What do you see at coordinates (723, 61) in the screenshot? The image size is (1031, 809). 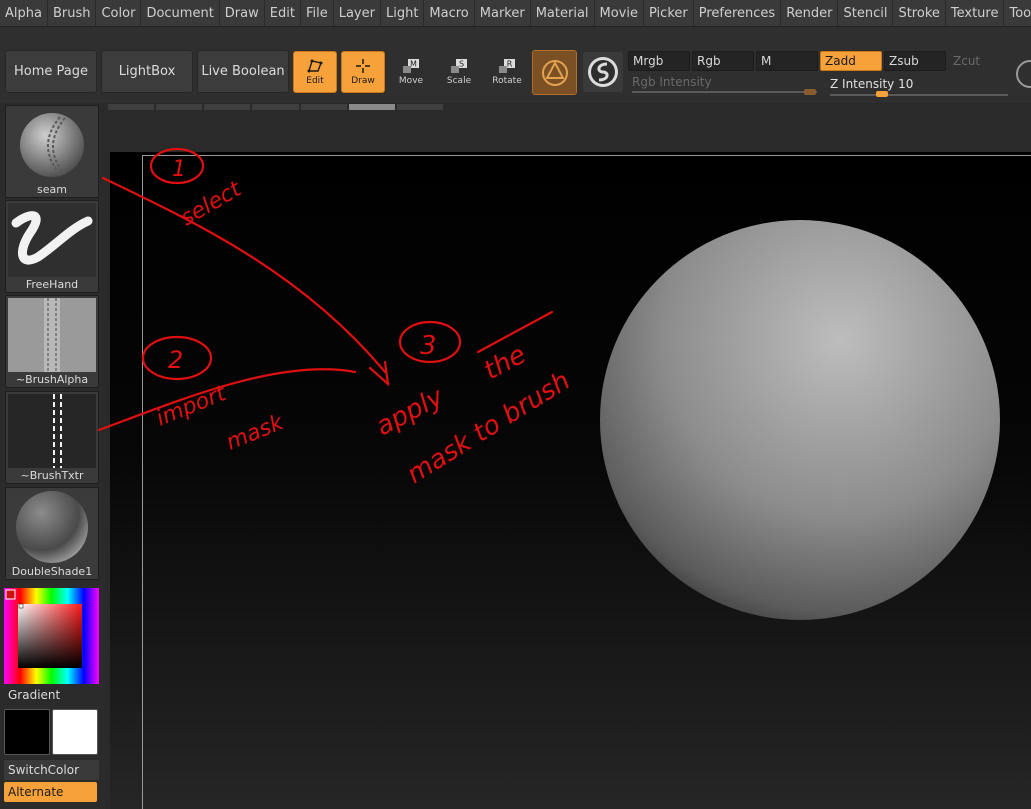 I see `rgb-button: Rgb` at bounding box center [723, 61].